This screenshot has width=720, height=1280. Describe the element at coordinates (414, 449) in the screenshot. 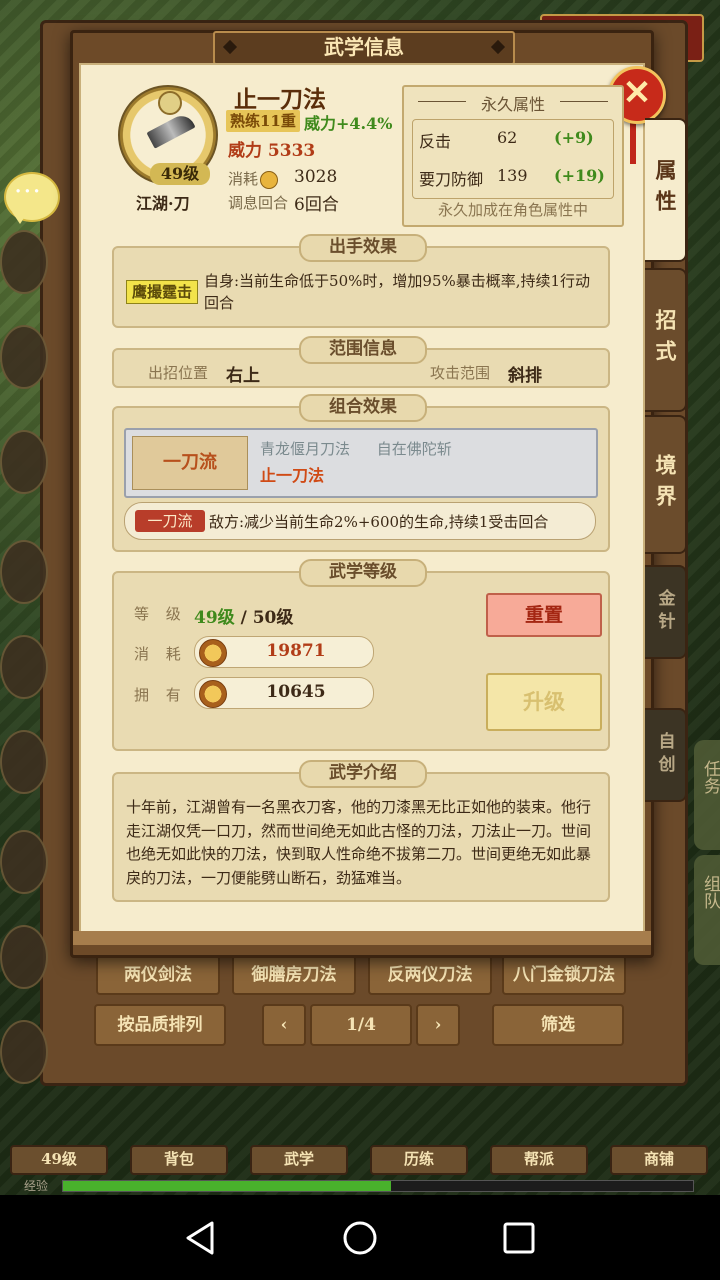

I see `combo-member: 自在佛陀斩` at that location.